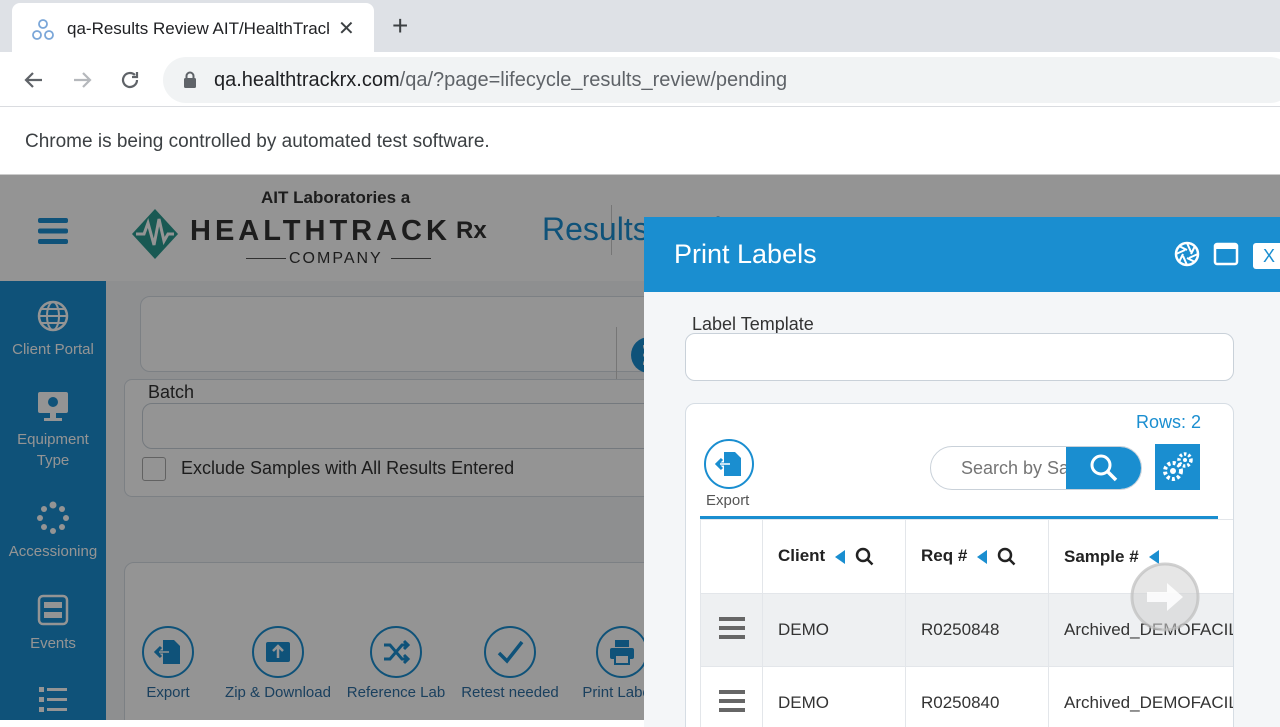 The height and width of the screenshot is (727, 1280). Describe the element at coordinates (198, 29) in the screenshot. I see `tab-title: qa-Results Review AIT/HealthTrackRx` at that location.